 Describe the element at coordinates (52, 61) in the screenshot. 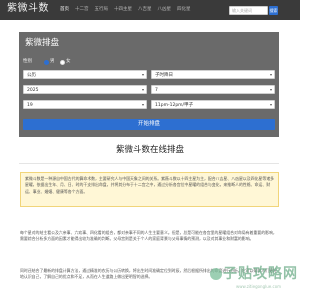

I see `gender-label-male: 男` at that location.